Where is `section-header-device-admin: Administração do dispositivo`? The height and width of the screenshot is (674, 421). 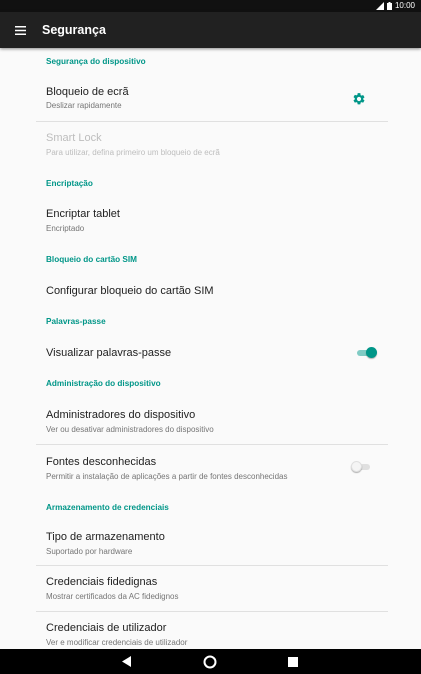
section-header-device-admin: Administração do dispositivo is located at coordinates (103, 383).